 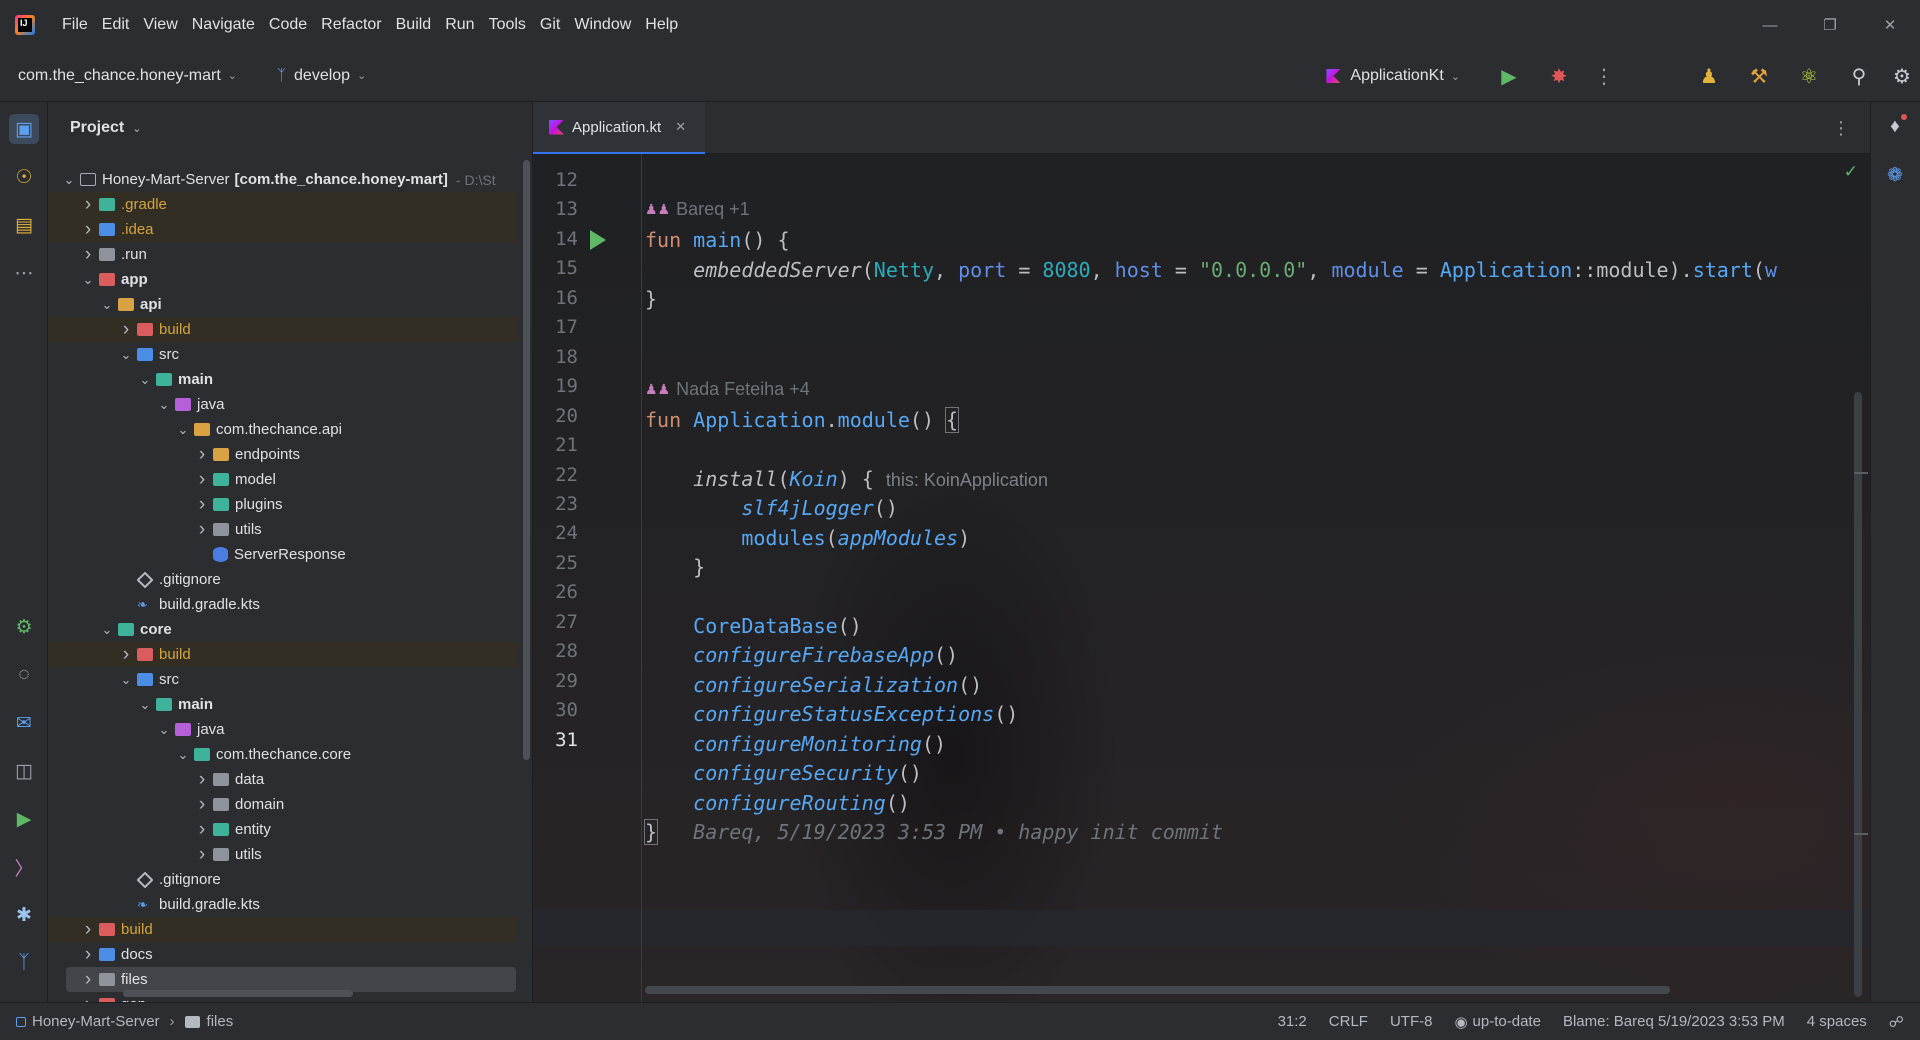 What do you see at coordinates (526, 460) in the screenshot?
I see `tree-vertical-scrollbar` at bounding box center [526, 460].